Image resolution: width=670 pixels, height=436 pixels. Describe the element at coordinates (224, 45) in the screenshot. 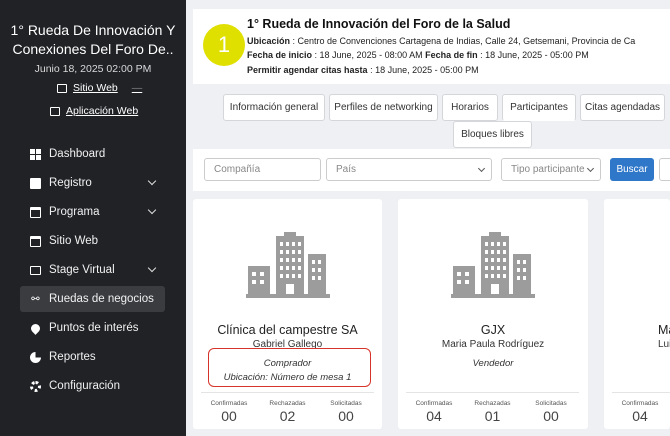

I see `event-number-badge: 1` at that location.